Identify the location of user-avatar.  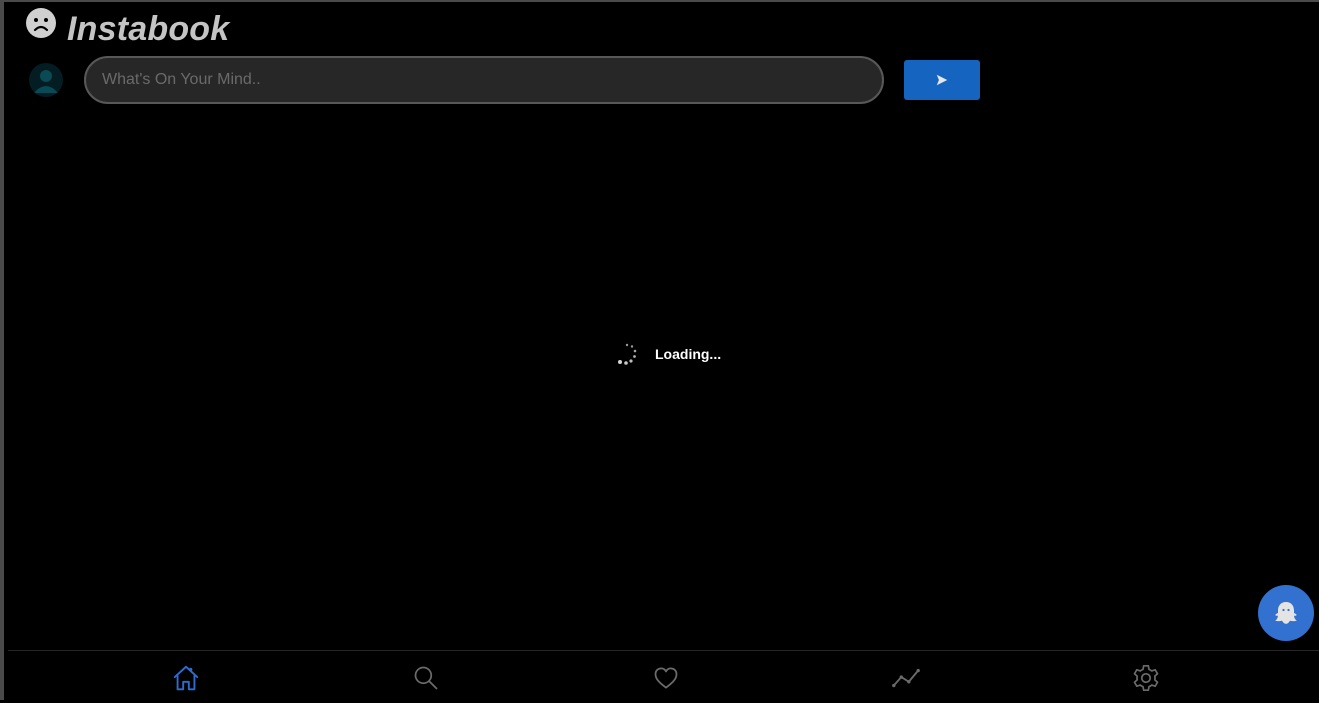
(46, 80).